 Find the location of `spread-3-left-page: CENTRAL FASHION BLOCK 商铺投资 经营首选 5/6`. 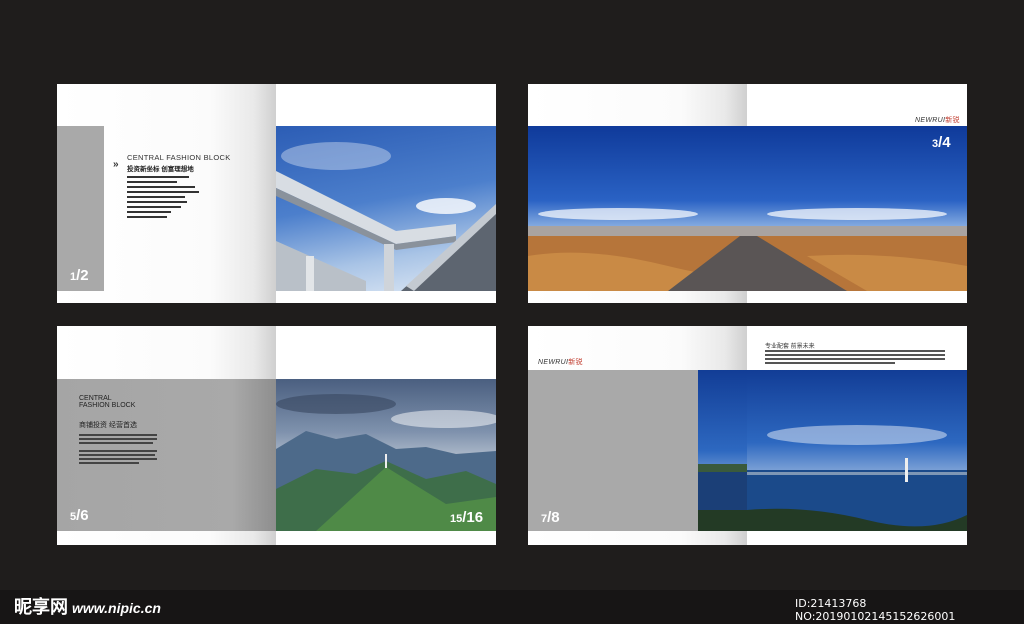

spread-3-left-page: CENTRAL FASHION BLOCK 商铺投资 经营首选 5/6 is located at coordinates (166, 435).